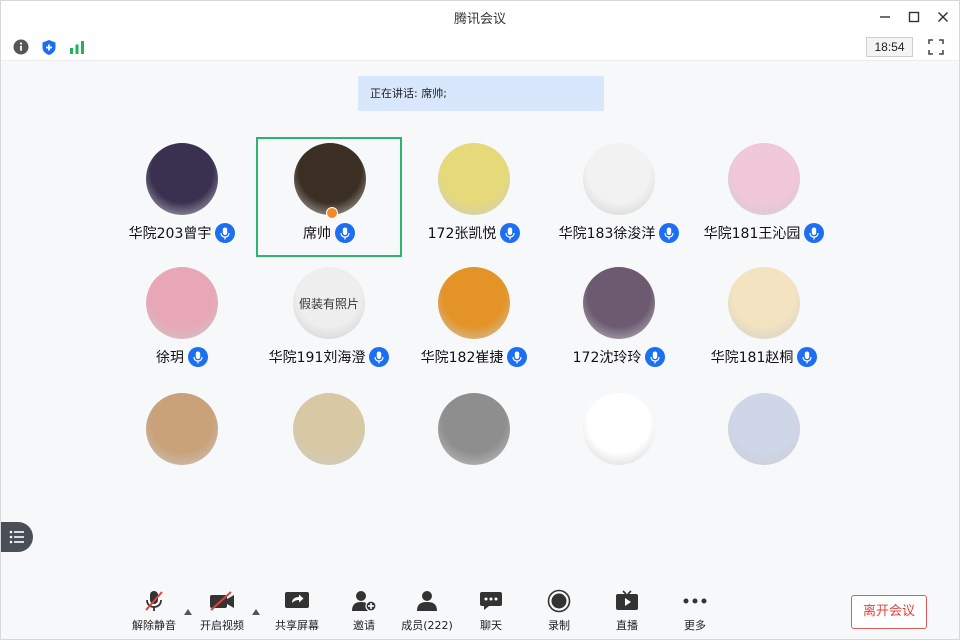 This screenshot has width=960, height=640. What do you see at coordinates (21, 47) in the screenshot?
I see `info-icon` at bounding box center [21, 47].